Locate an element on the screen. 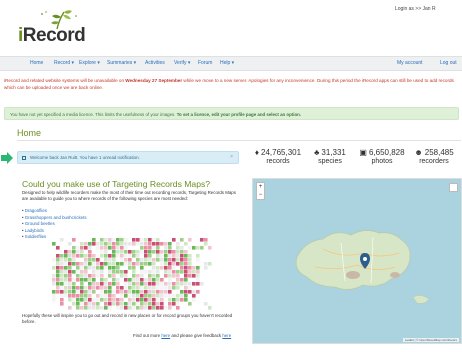  nav-home: Home is located at coordinates (36, 63).